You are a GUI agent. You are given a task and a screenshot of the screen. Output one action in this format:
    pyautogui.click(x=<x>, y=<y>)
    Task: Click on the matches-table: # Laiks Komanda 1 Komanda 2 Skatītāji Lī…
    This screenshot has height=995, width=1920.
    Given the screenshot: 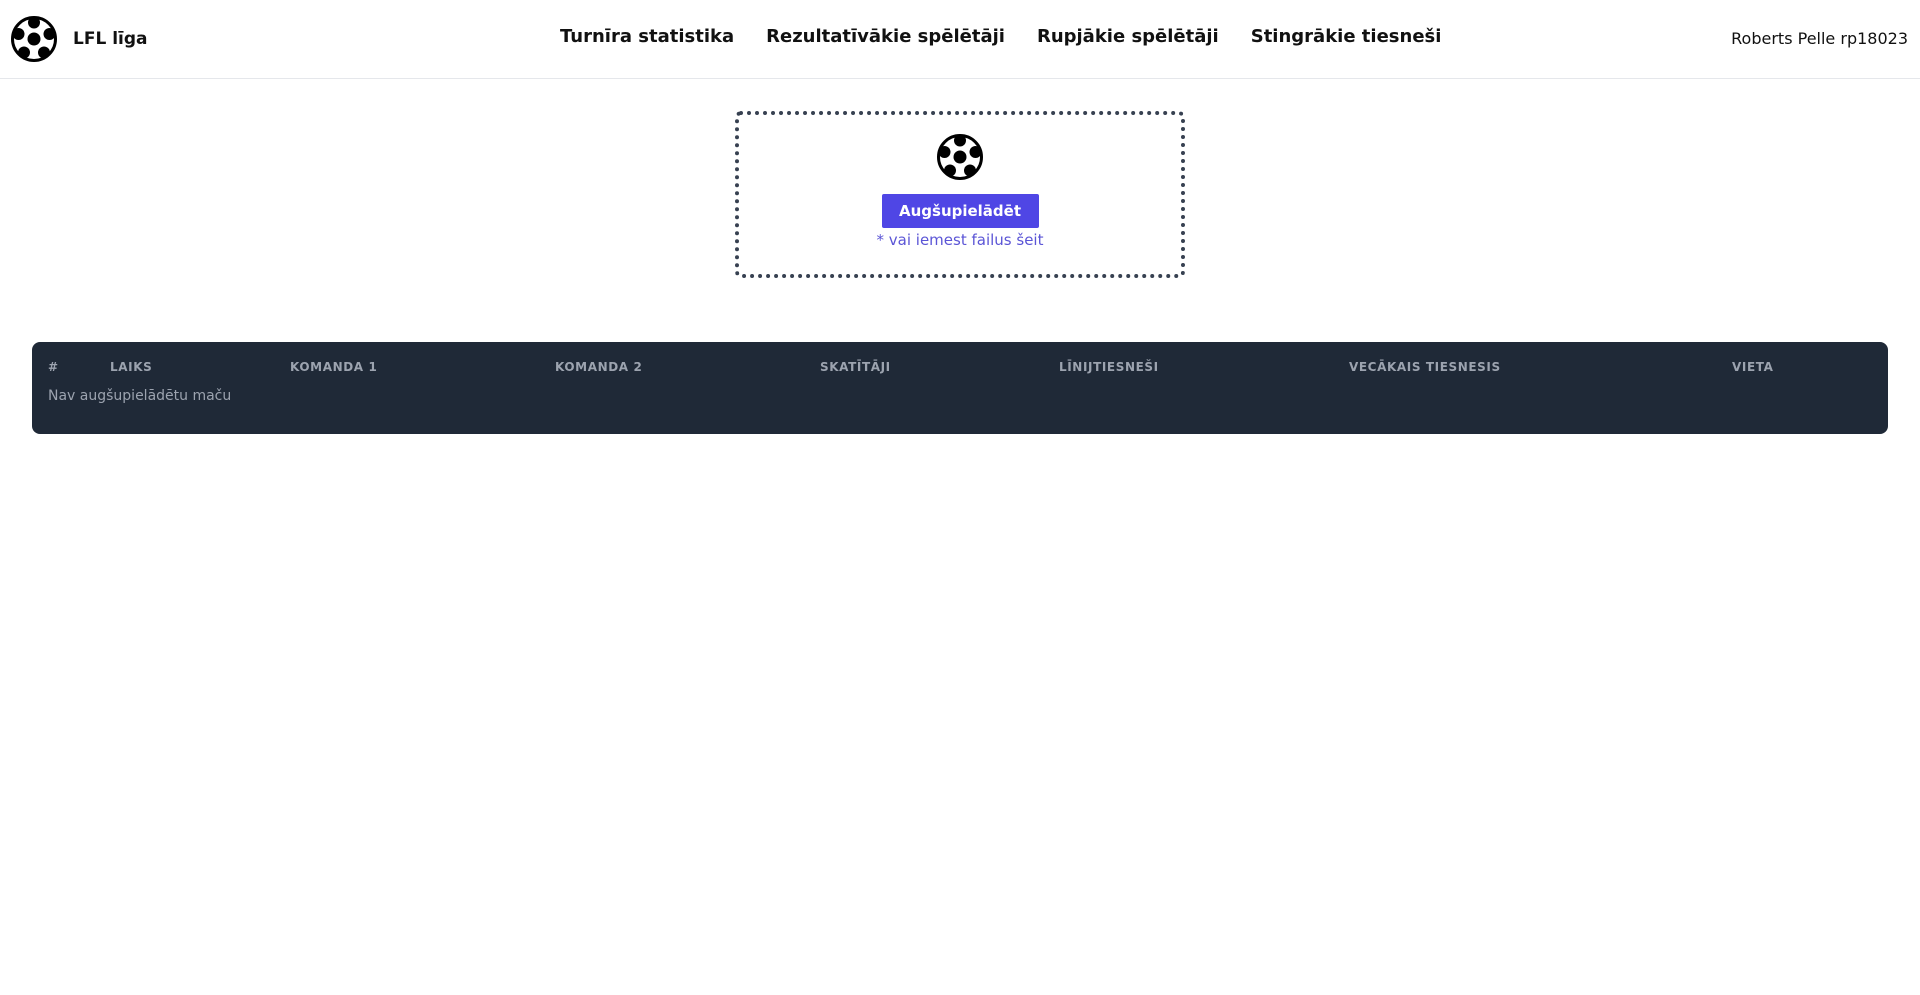 What is the action you would take?
    pyautogui.click(x=960, y=388)
    